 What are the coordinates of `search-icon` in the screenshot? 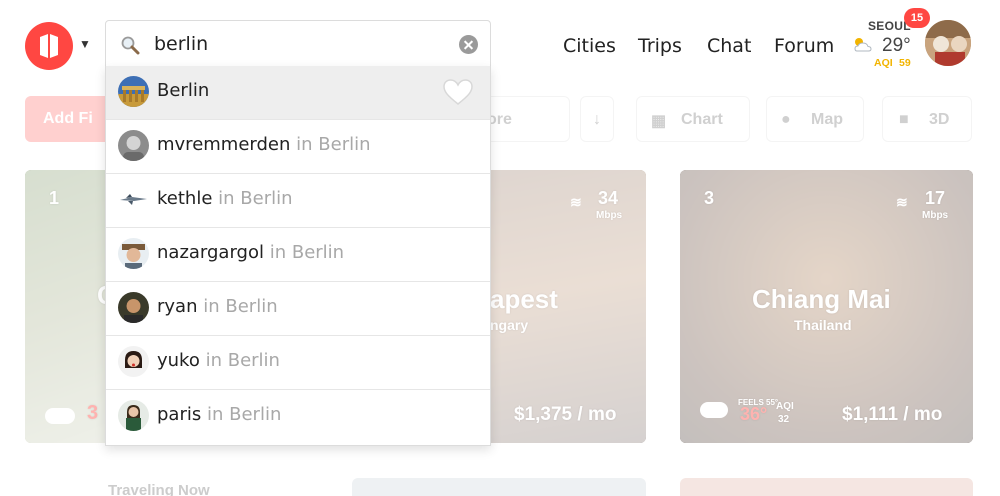 It's located at (130, 47).